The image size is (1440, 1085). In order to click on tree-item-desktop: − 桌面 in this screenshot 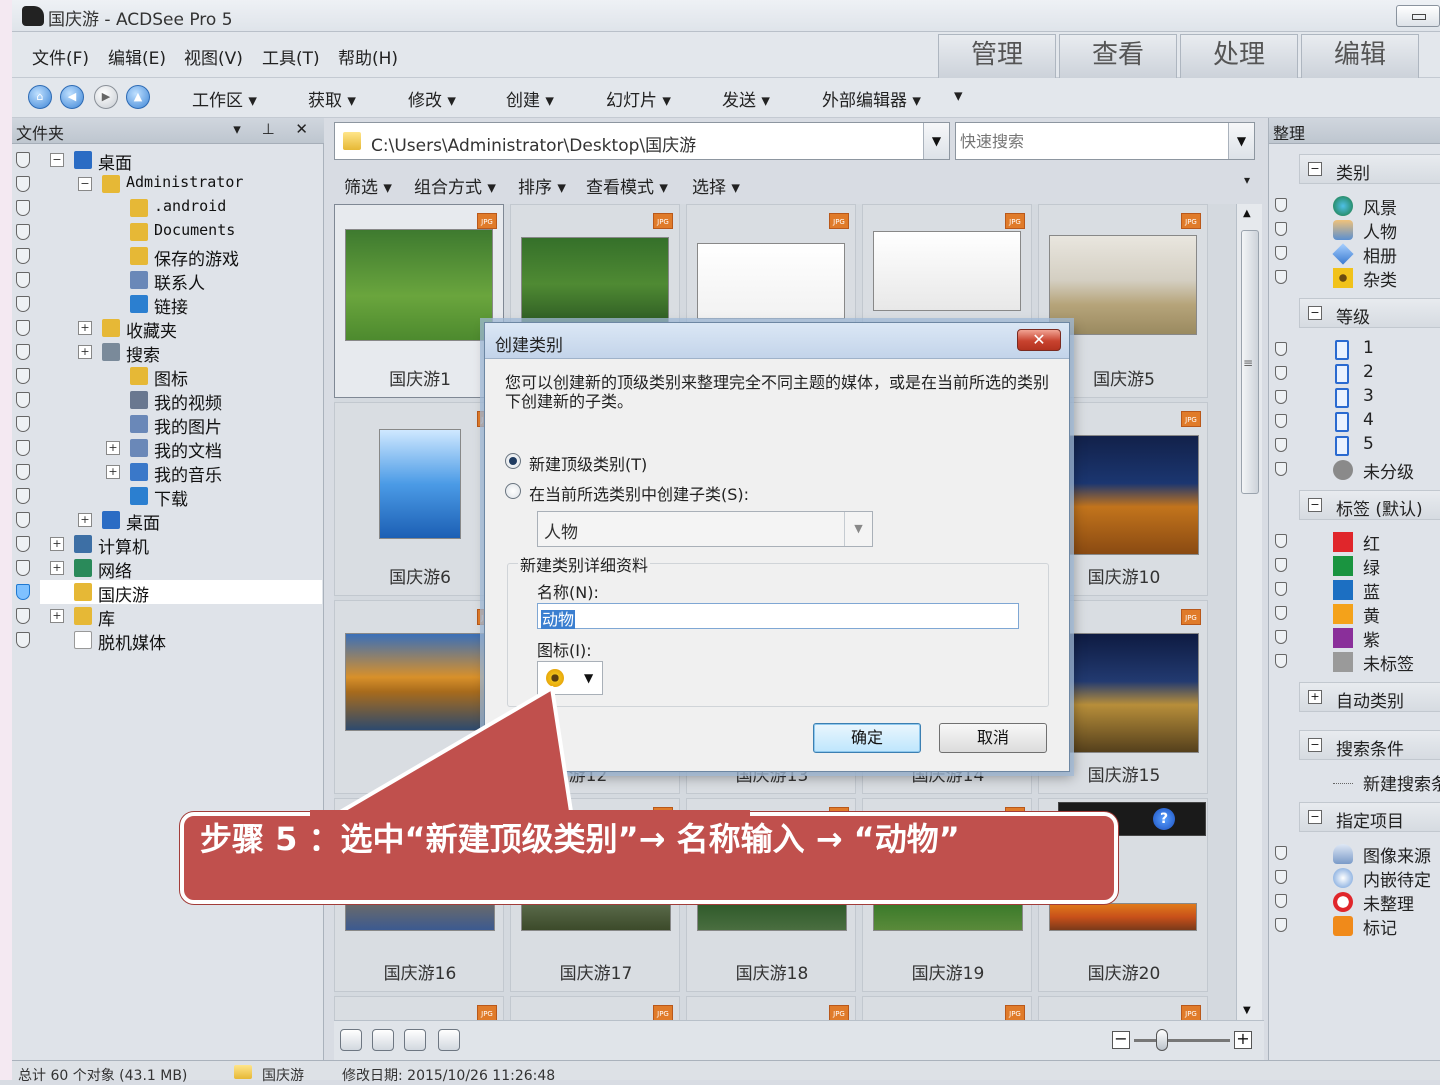, I will do `click(181, 161)`.